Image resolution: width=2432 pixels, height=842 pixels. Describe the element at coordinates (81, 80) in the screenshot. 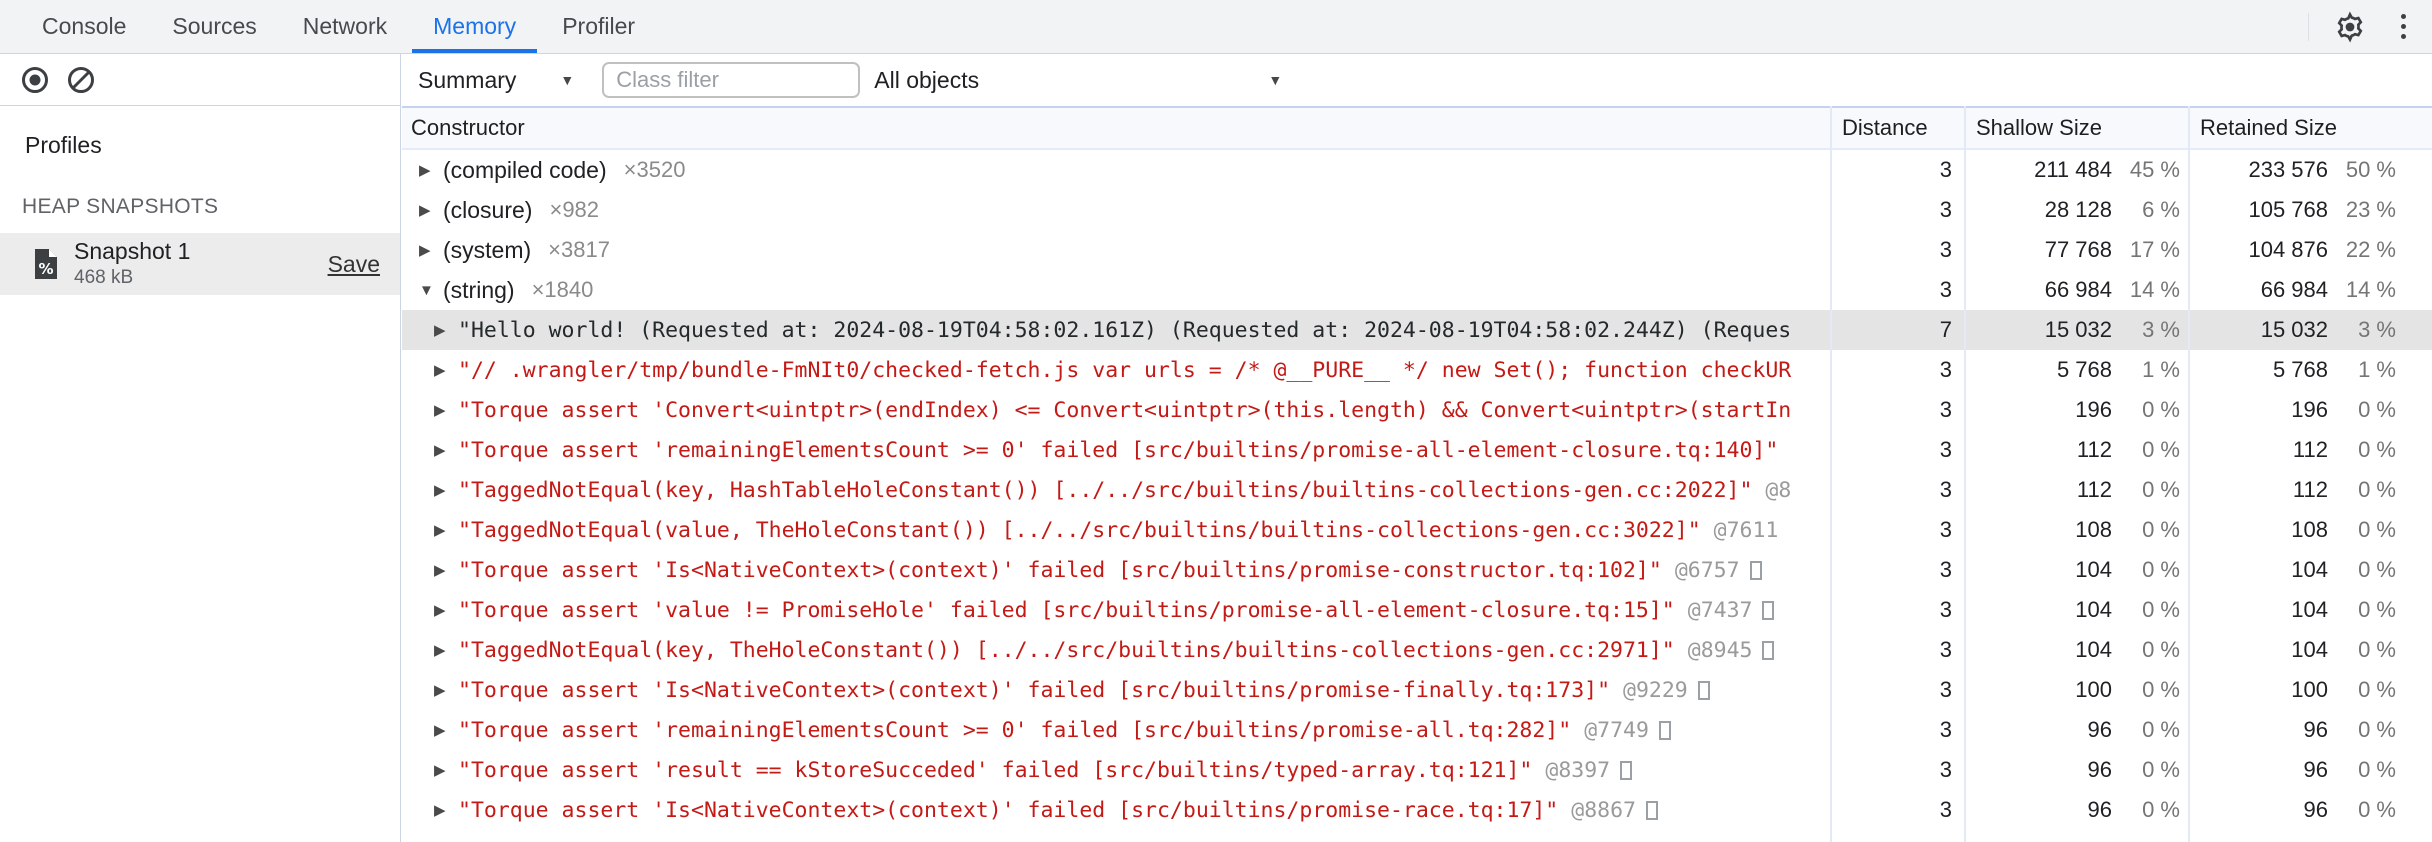

I see `clear-profiles-button` at that location.